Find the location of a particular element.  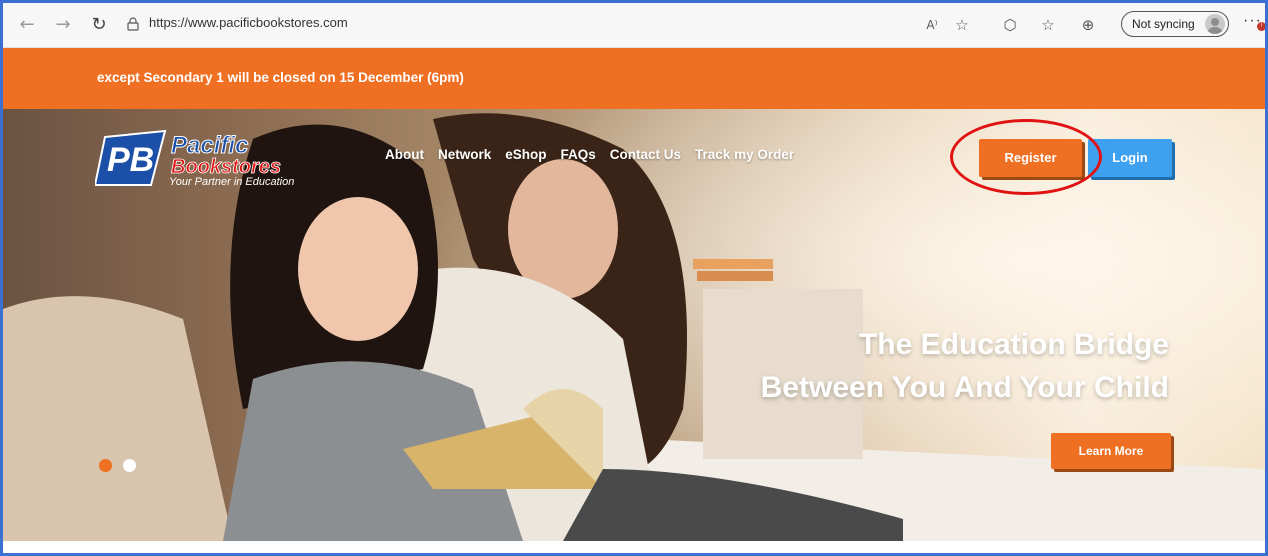

collections-icon: ⊕ is located at coordinates (1088, 25).